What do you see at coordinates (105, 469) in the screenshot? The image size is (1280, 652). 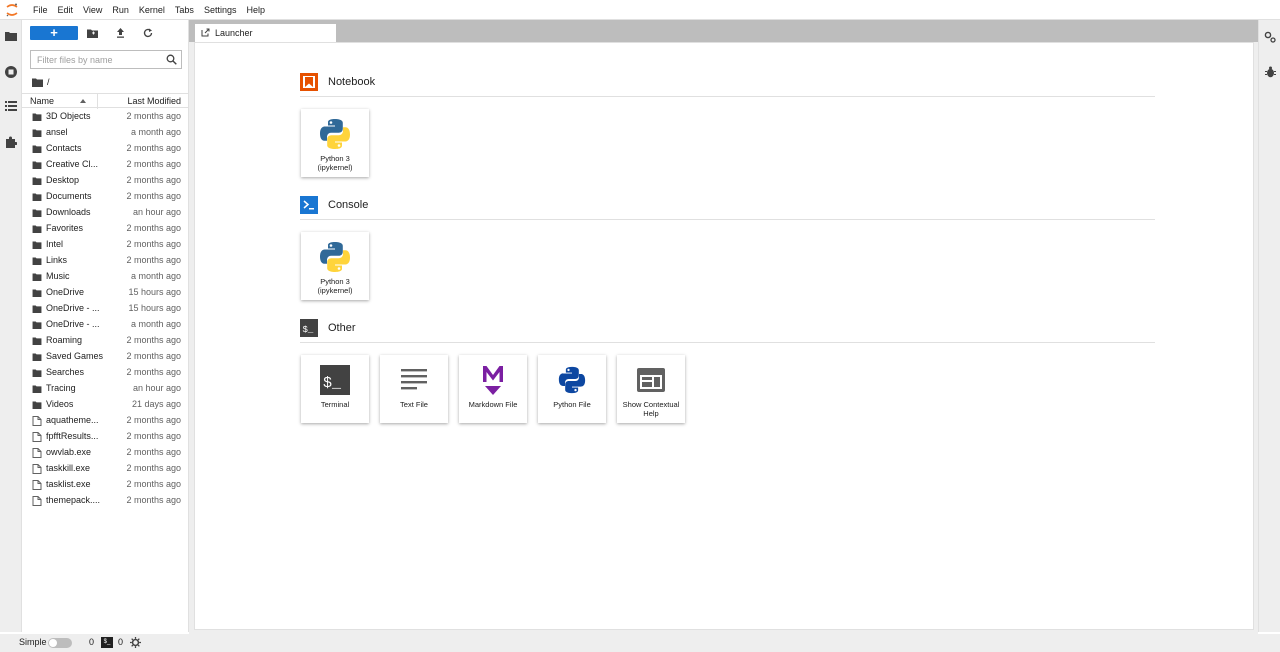 I see `file-row: taskkill.exe 2 months ago` at bounding box center [105, 469].